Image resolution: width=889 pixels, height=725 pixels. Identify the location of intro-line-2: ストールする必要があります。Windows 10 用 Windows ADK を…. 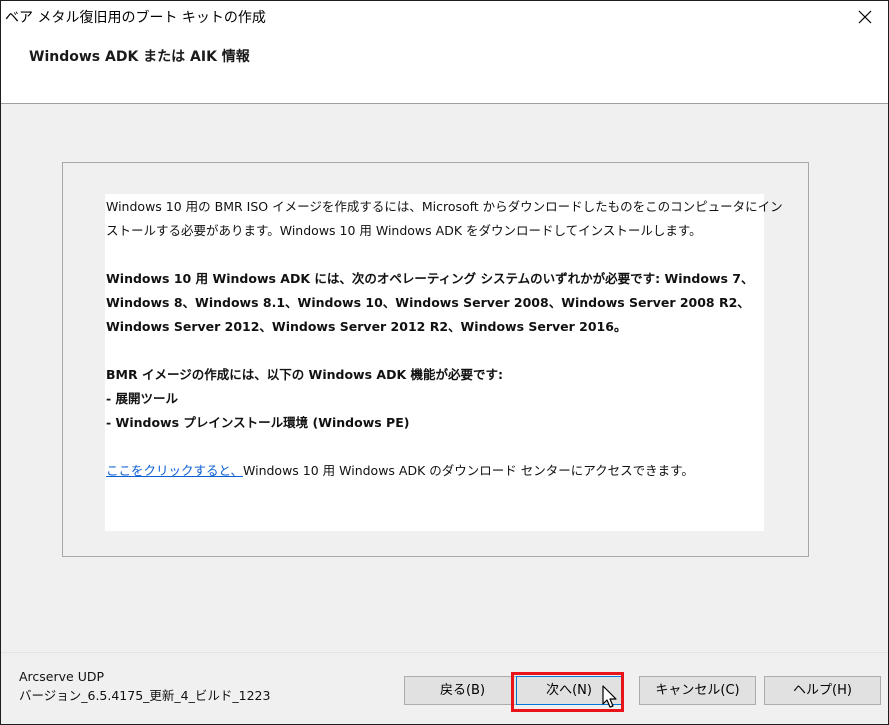
(404, 230).